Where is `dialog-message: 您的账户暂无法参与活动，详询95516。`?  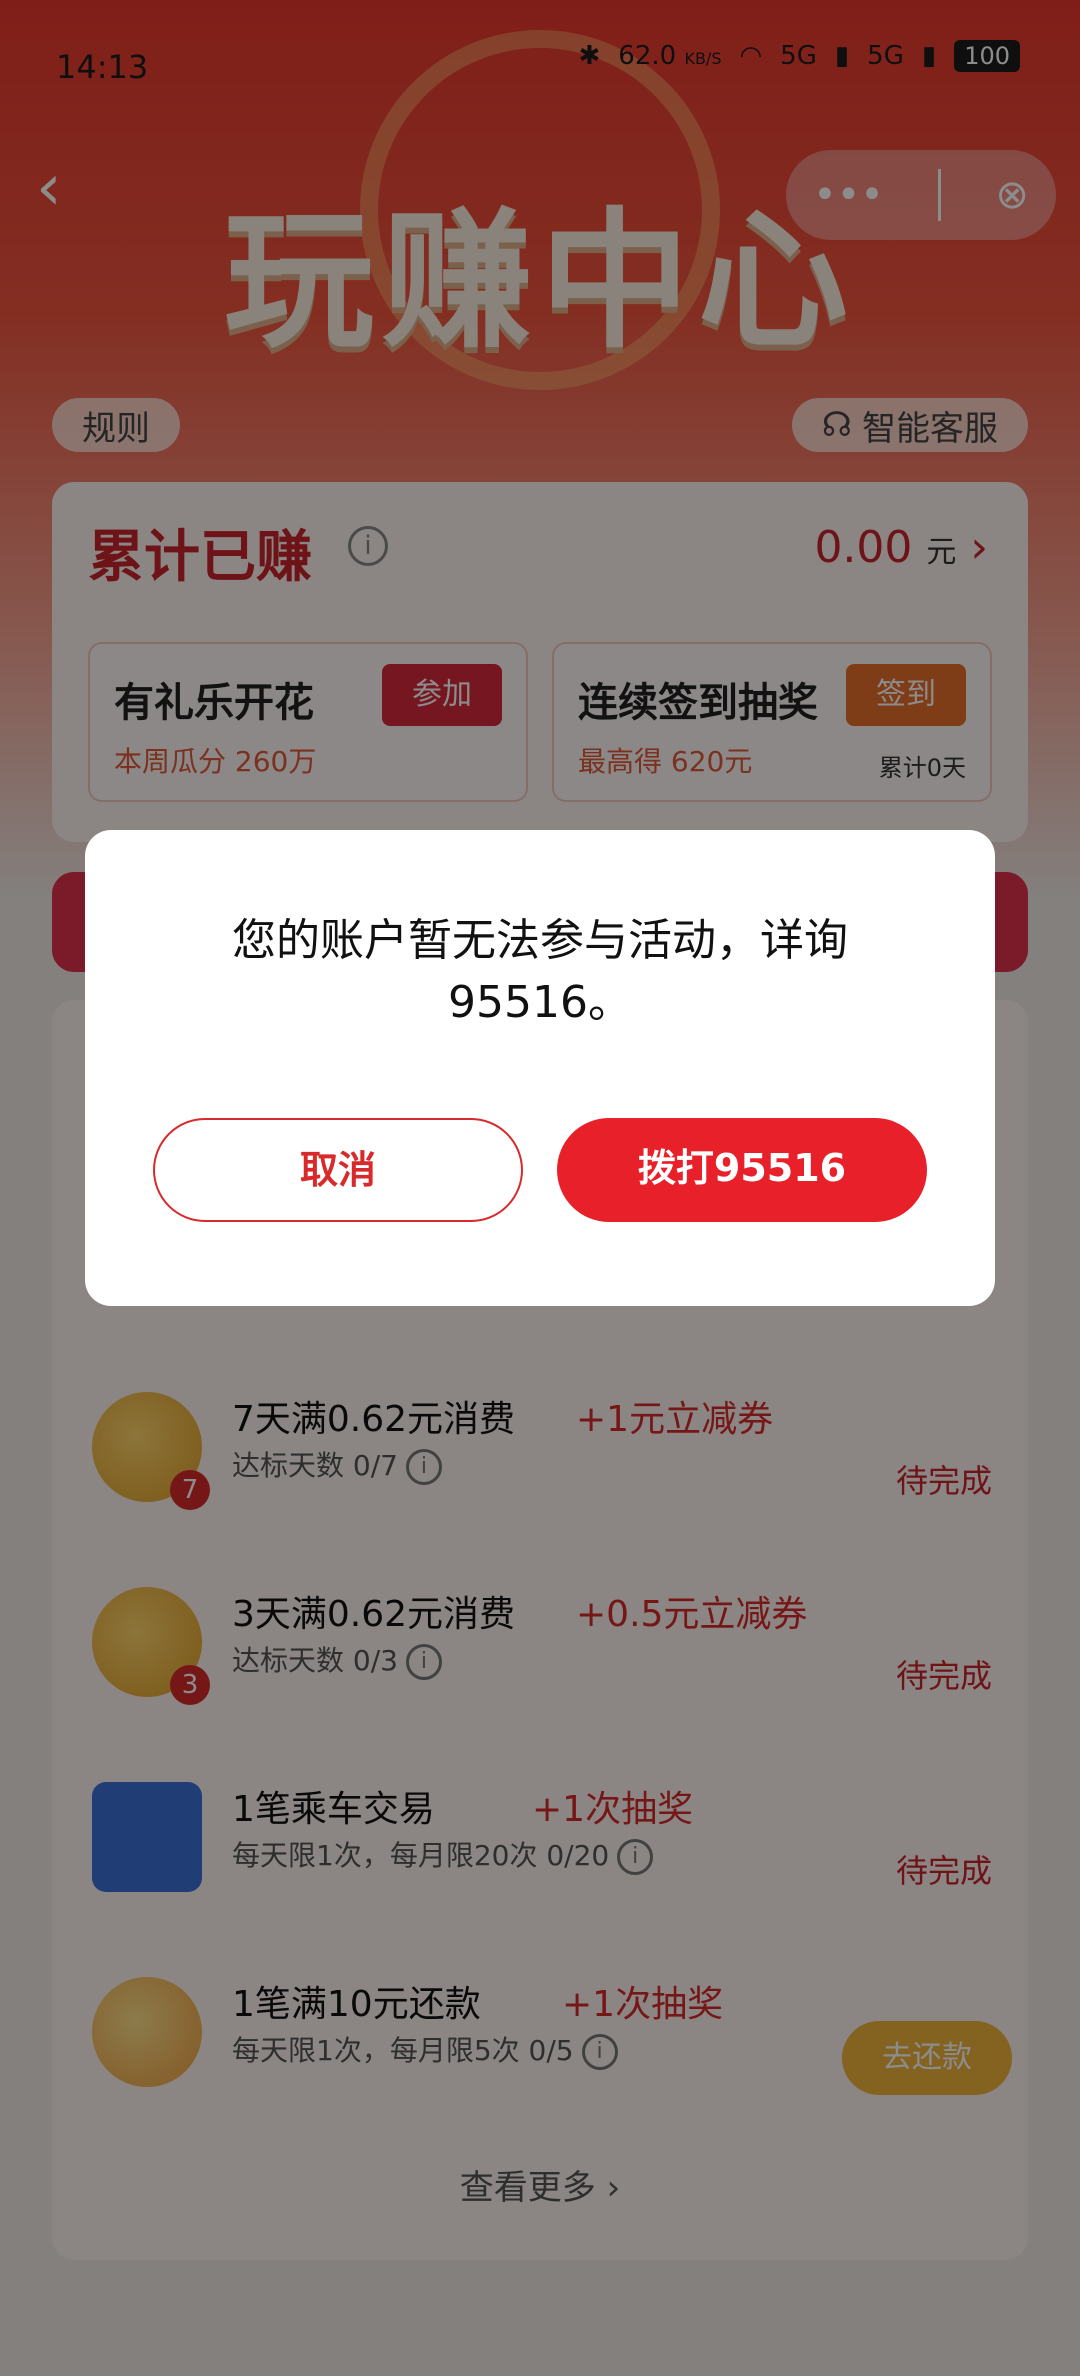
dialog-message: 您的账户暂无法参与活动，详询95516。 is located at coordinates (540, 971).